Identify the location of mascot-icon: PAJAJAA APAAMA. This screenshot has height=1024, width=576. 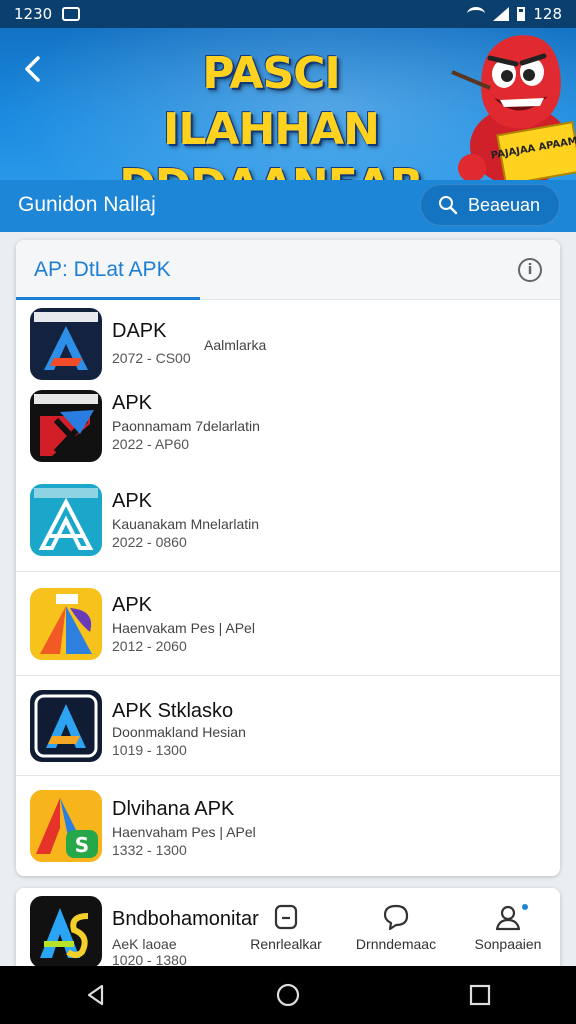
(513, 107).